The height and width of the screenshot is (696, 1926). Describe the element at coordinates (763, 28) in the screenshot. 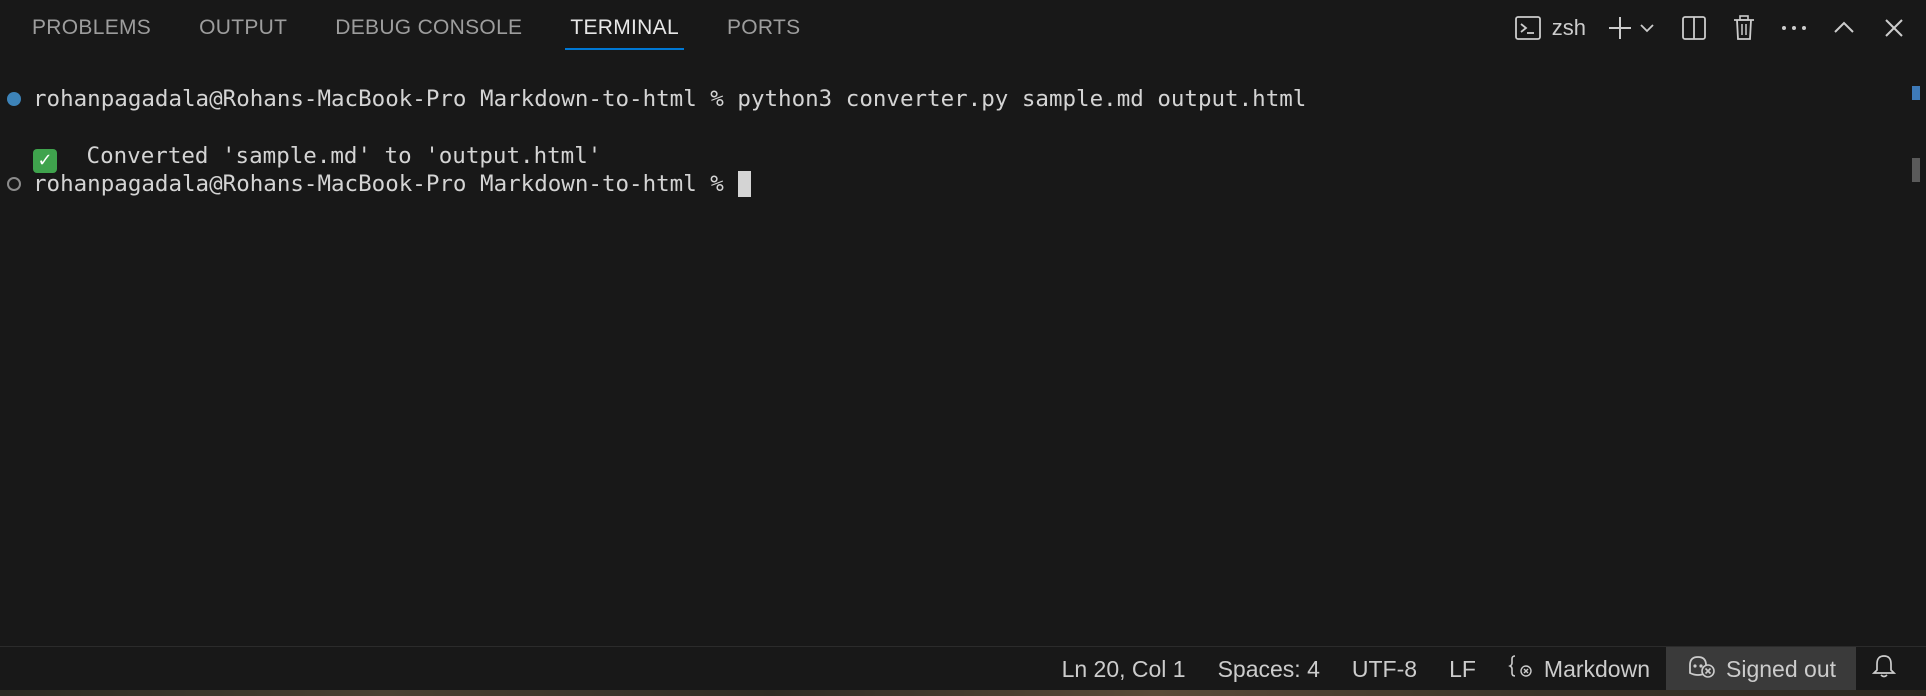

I see `tab-ports: PORTS` at that location.